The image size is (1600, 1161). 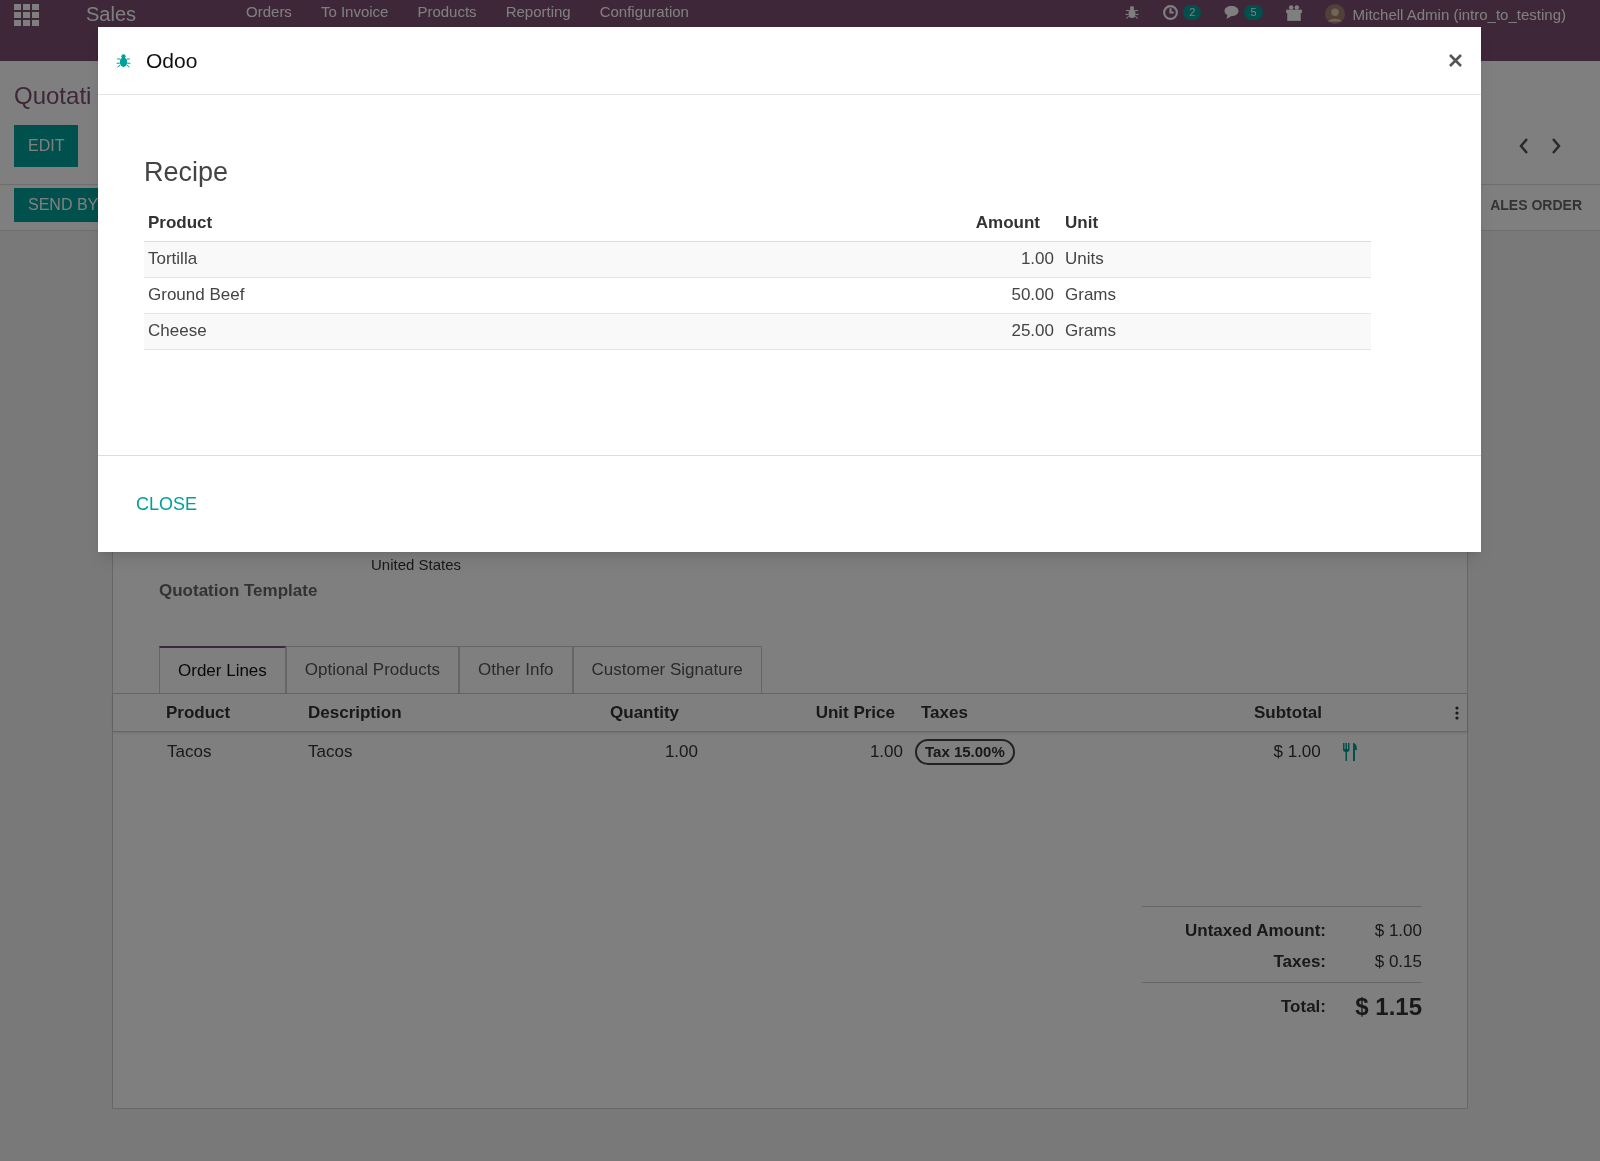 What do you see at coordinates (1085, 259) in the screenshot?
I see `table-cell-text: Units` at bounding box center [1085, 259].